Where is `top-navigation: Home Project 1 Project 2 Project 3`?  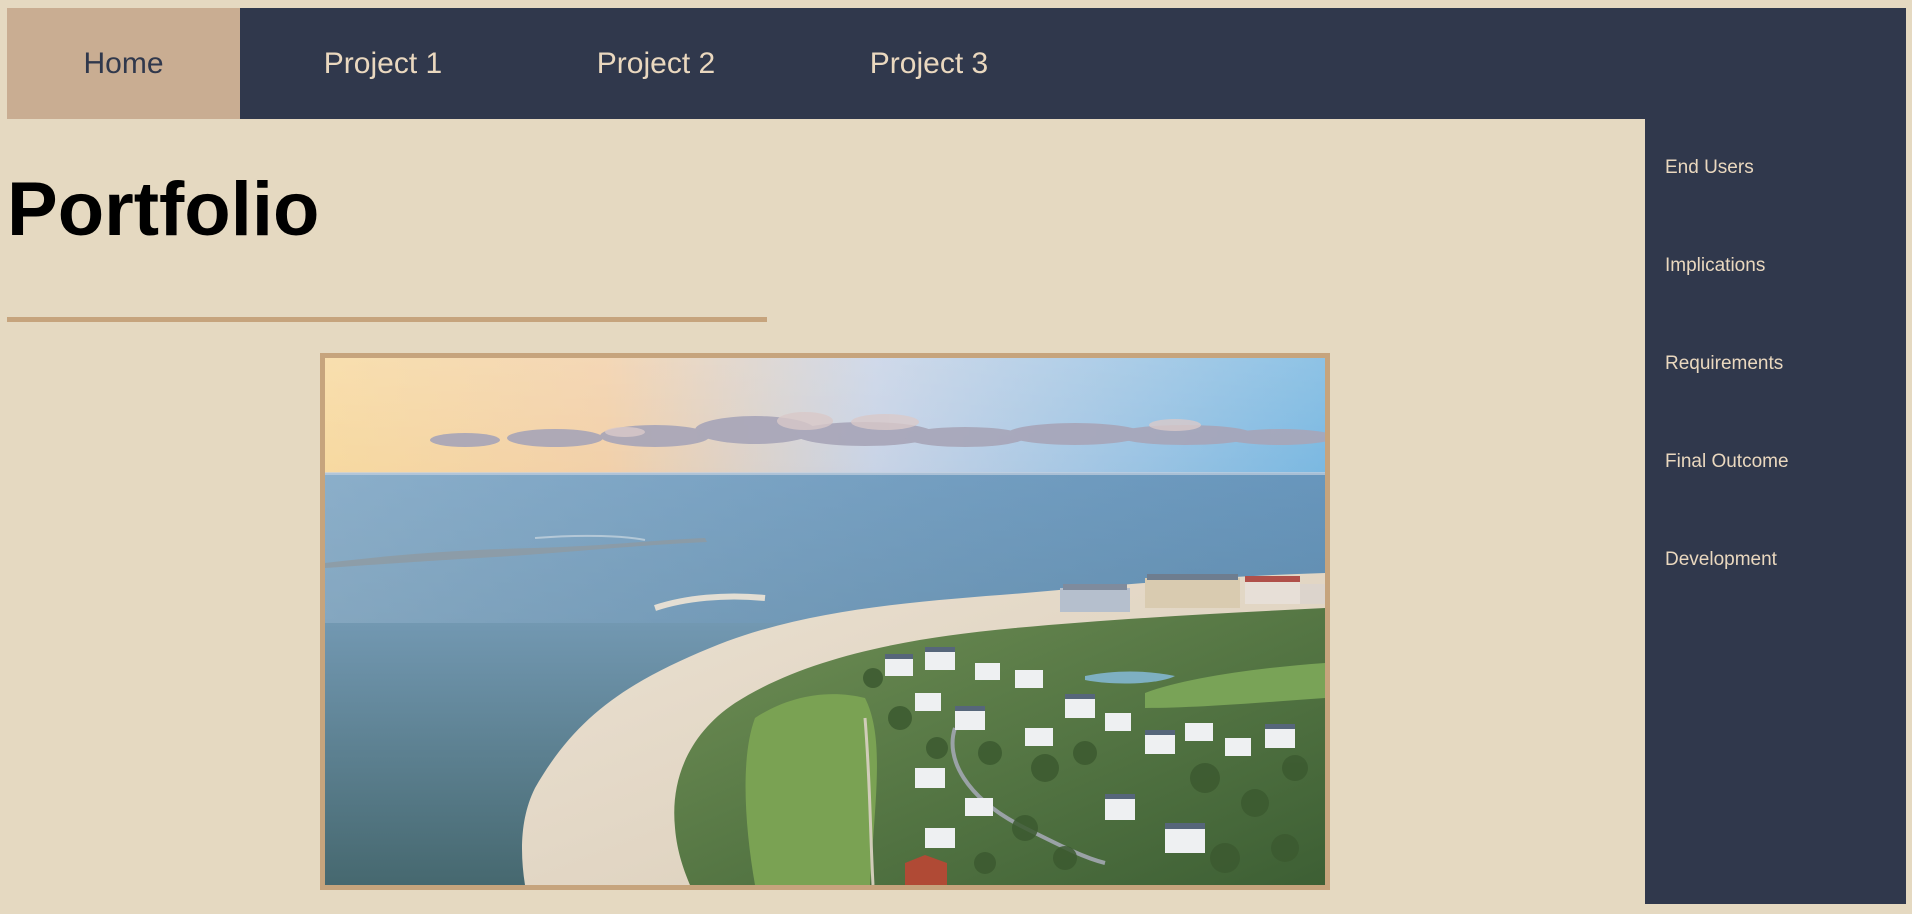 top-navigation: Home Project 1 Project 2 Project 3 is located at coordinates (956, 63).